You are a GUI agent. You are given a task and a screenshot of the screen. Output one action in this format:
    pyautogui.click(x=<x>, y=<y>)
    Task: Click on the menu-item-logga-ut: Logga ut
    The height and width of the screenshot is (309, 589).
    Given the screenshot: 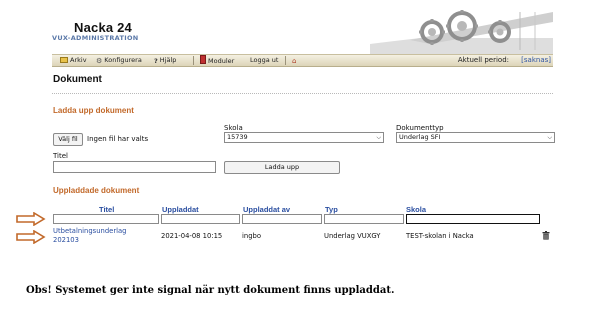 What is the action you would take?
    pyautogui.click(x=264, y=60)
    